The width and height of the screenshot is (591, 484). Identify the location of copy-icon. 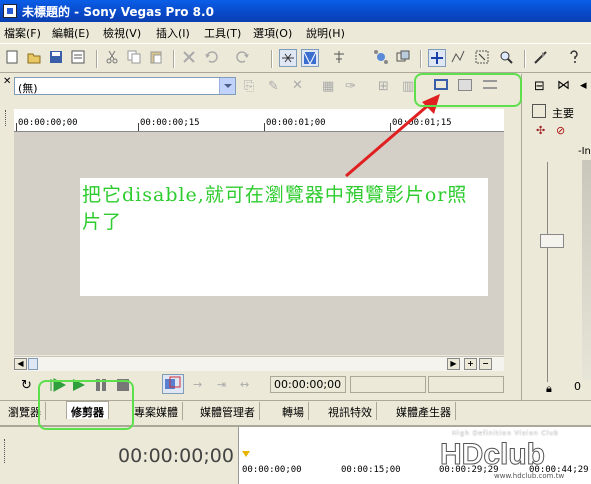
(135, 58).